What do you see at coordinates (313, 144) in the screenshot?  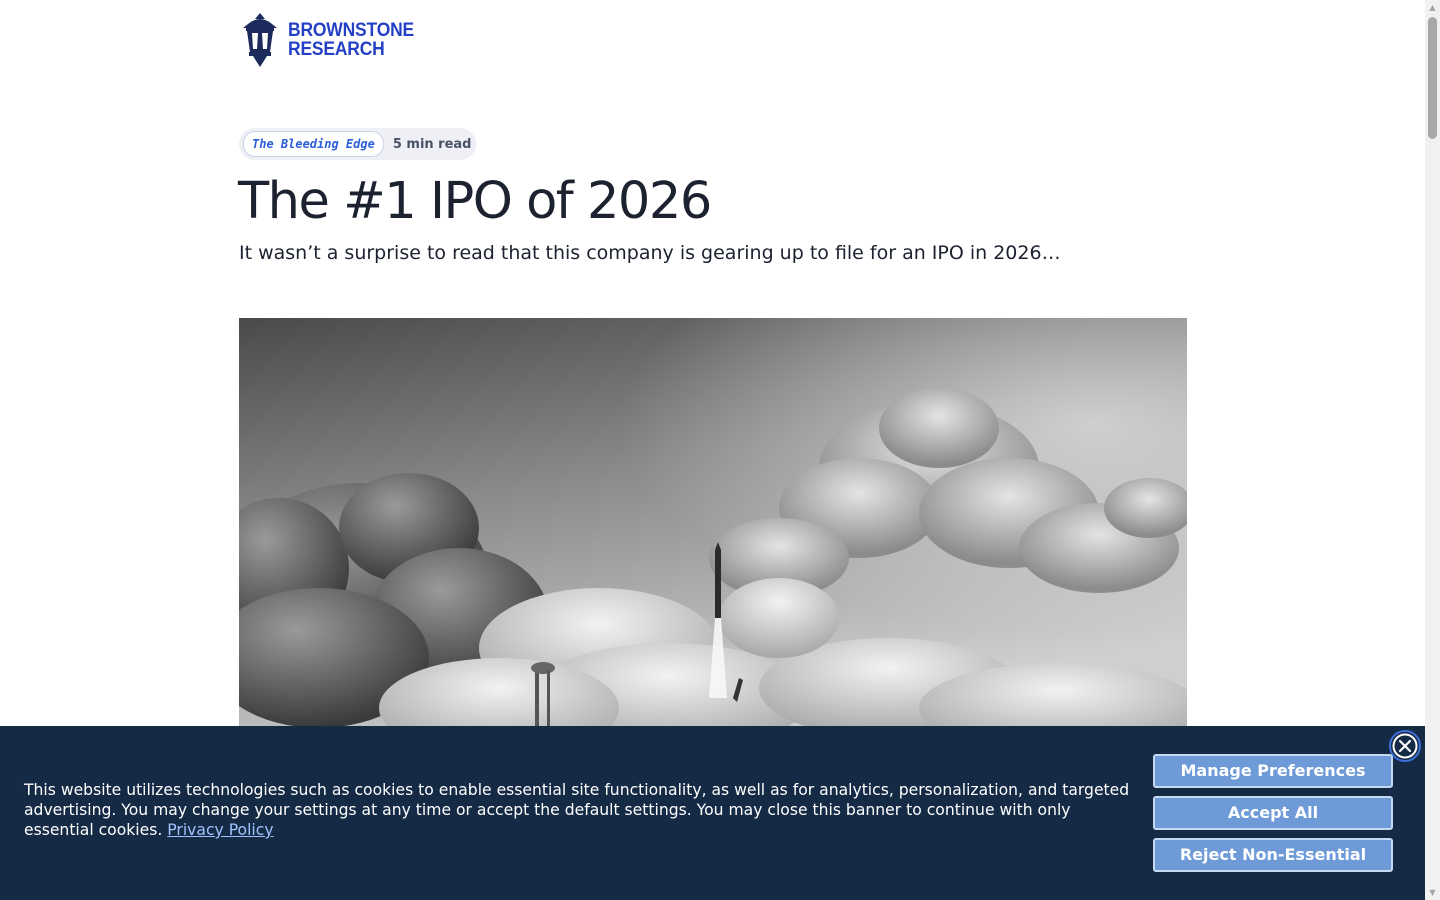 I see `category-tag: The Bleeding Edge` at bounding box center [313, 144].